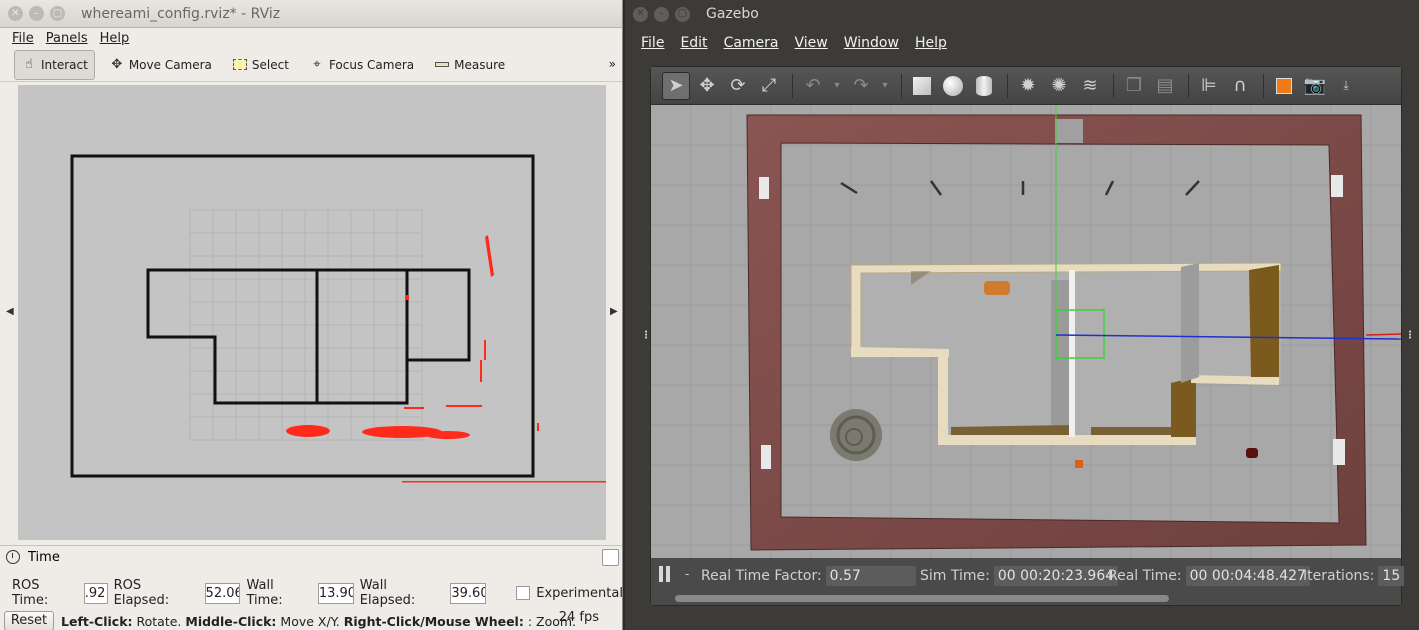  What do you see at coordinates (1209, 86) in the screenshot?
I see `align-icon: ⊫` at bounding box center [1209, 86].